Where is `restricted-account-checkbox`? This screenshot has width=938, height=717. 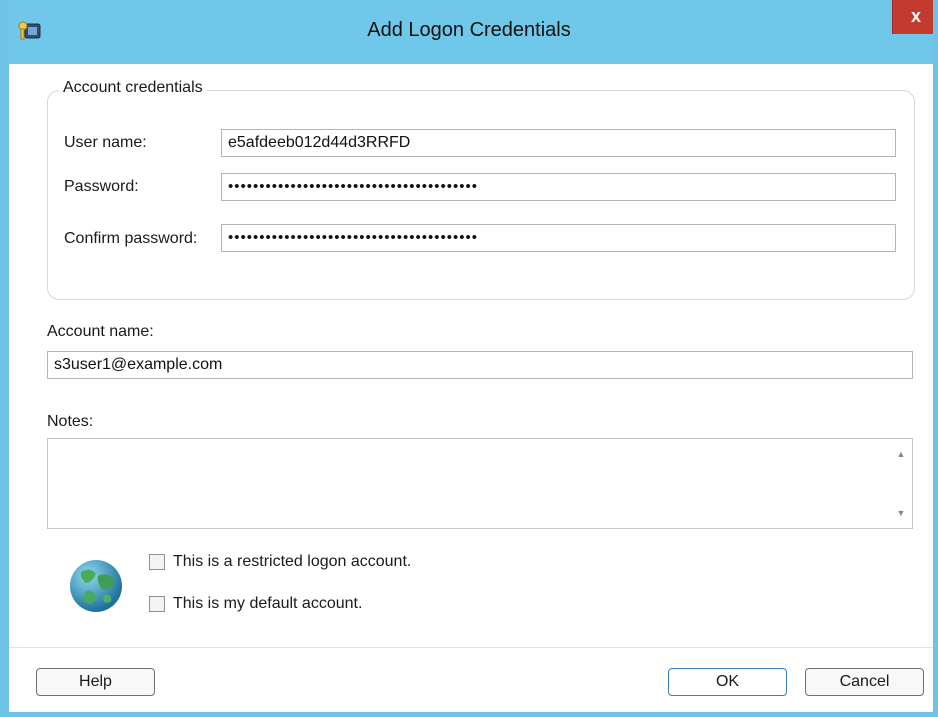
restricted-account-checkbox is located at coordinates (157, 562).